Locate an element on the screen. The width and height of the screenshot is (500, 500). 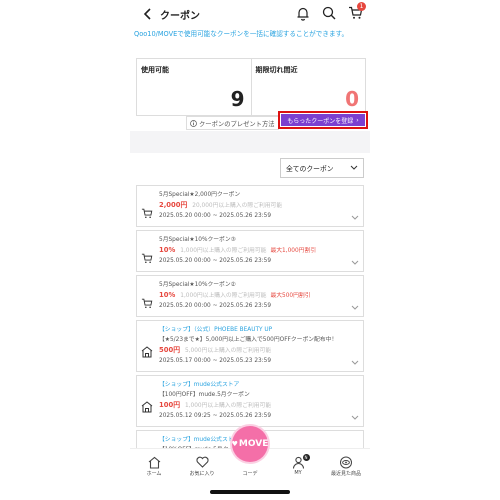
coupon-shop: 【ショップ】mude公式ストア is located at coordinates (199, 385).